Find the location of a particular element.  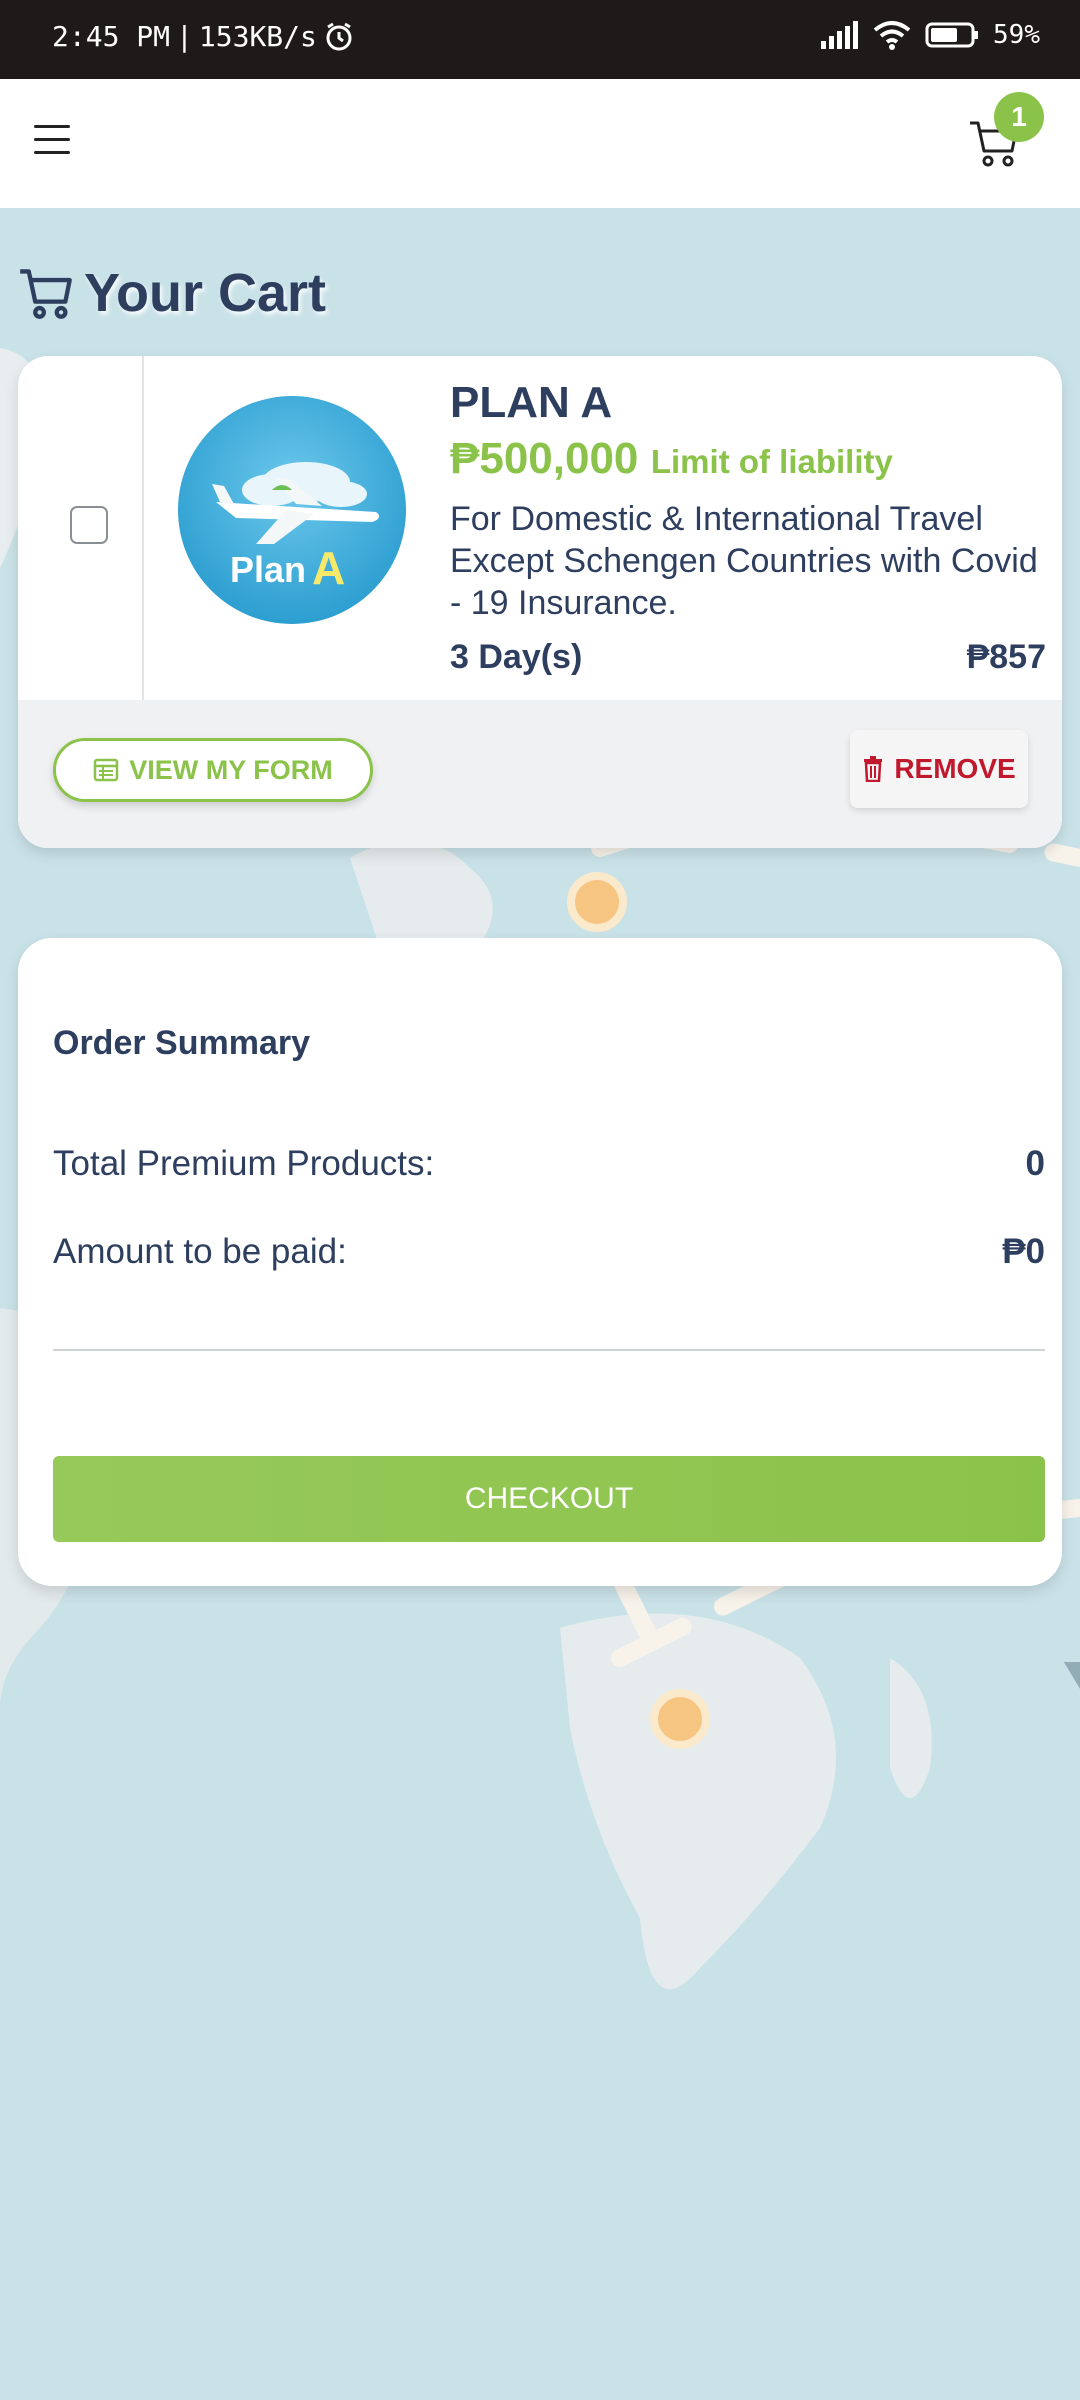

plan-a-image: Plan A is located at coordinates (292, 510).